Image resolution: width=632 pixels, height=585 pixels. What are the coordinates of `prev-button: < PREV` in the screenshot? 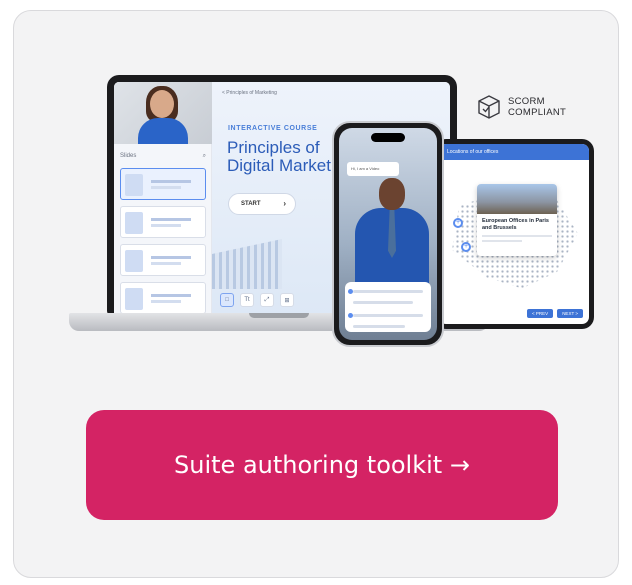 It's located at (540, 313).